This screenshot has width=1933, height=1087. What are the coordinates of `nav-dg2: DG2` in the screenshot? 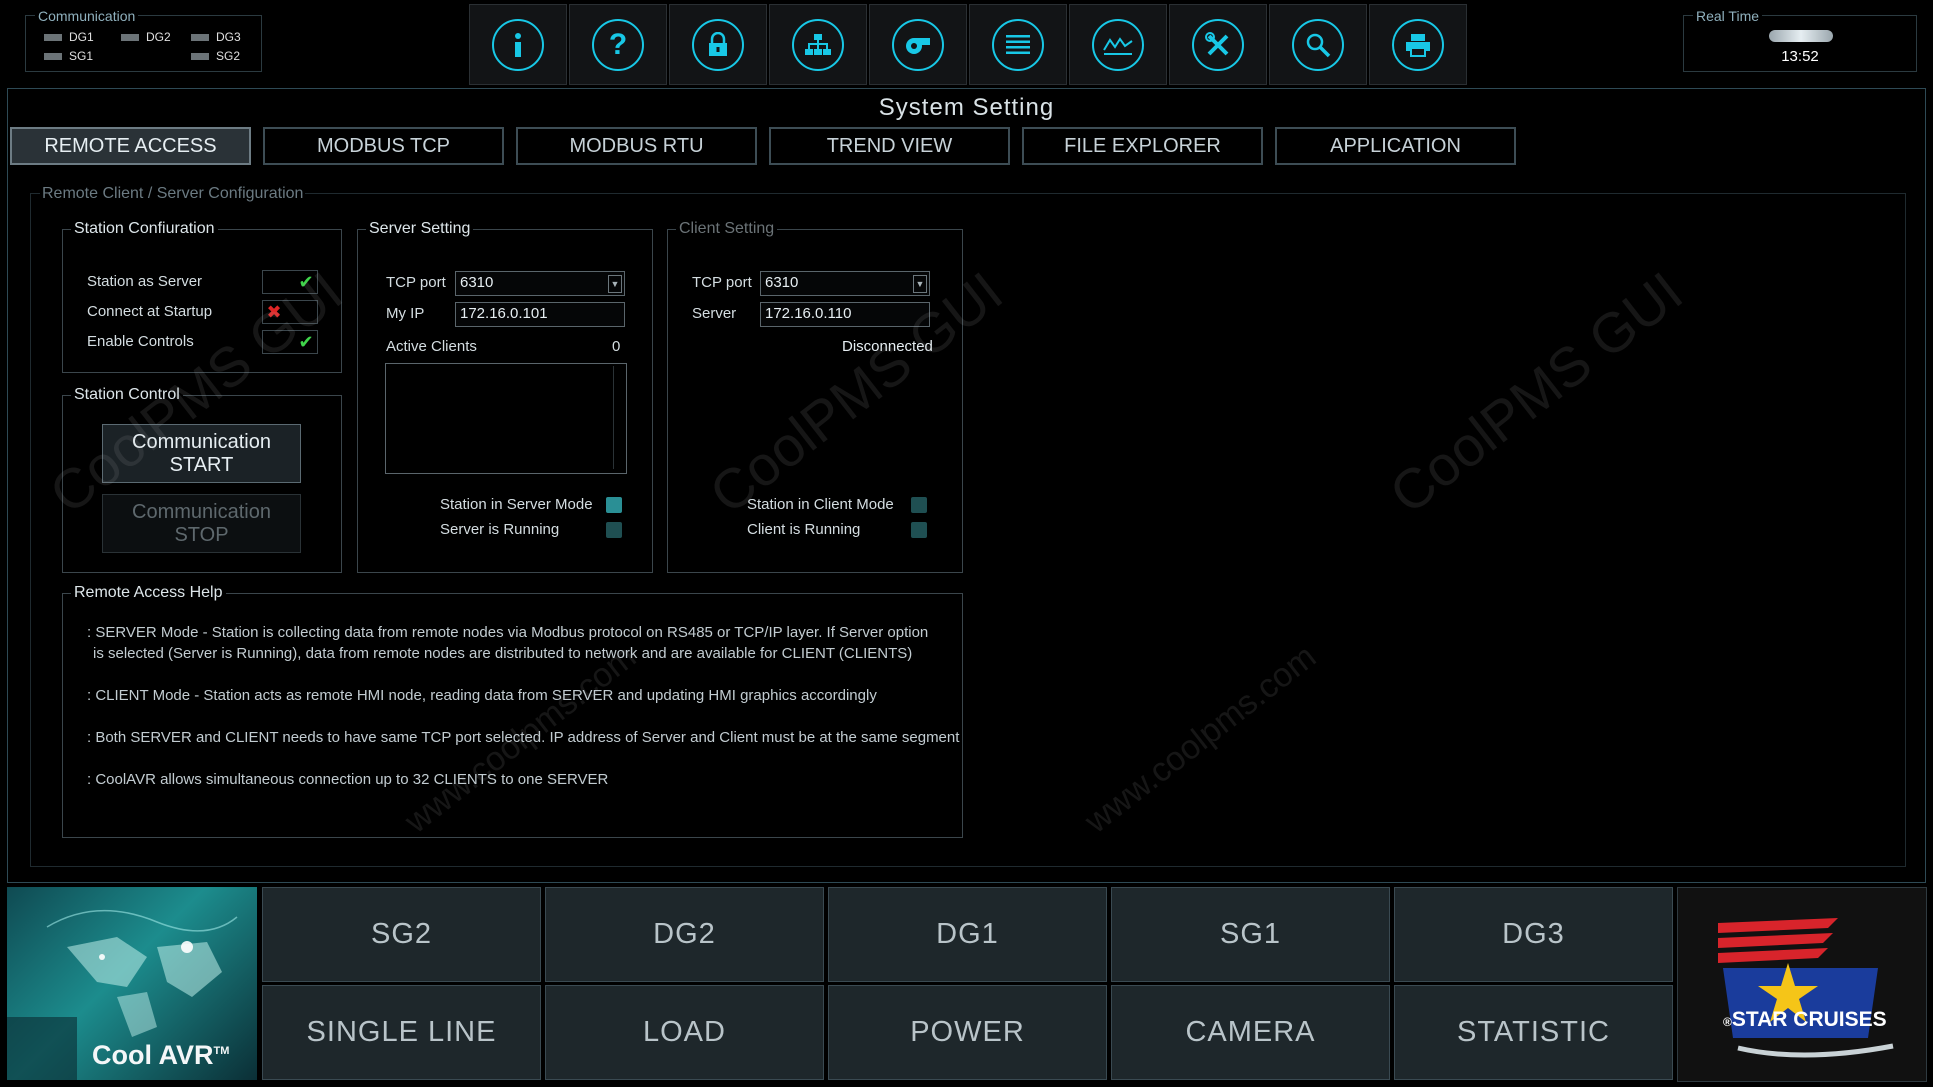 It's located at (684, 934).